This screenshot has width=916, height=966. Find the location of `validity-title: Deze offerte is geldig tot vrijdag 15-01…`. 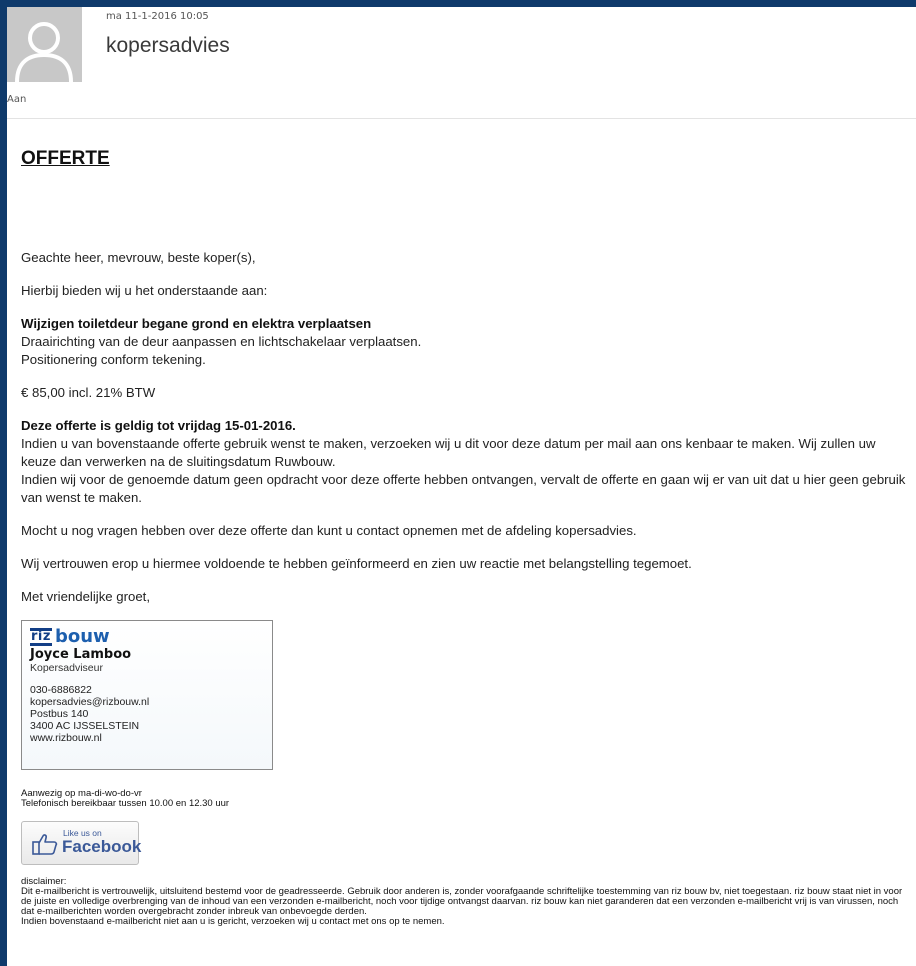

validity-title: Deze offerte is geldig tot vrijdag 15-01… is located at coordinates (158, 425).